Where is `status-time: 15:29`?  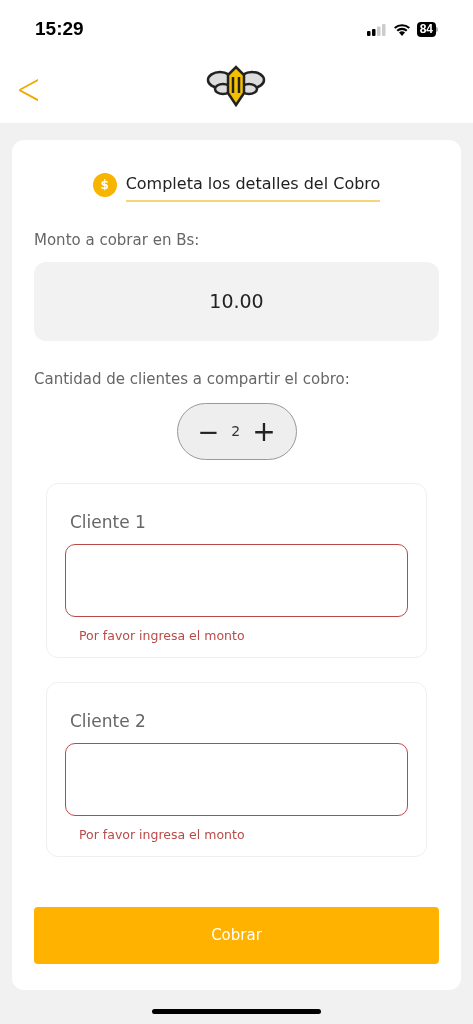 status-time: 15:29 is located at coordinates (59, 29).